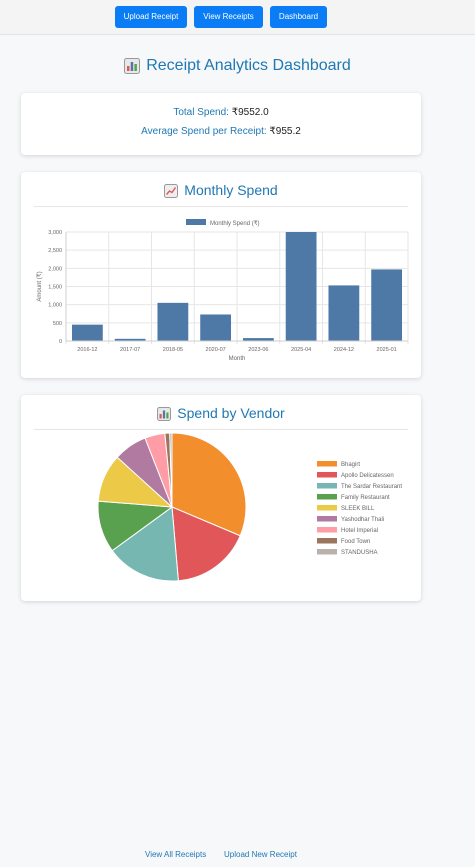 The height and width of the screenshot is (867, 475). What do you see at coordinates (151, 17) in the screenshot?
I see `upload-receipt-button: Upload Receipt` at bounding box center [151, 17].